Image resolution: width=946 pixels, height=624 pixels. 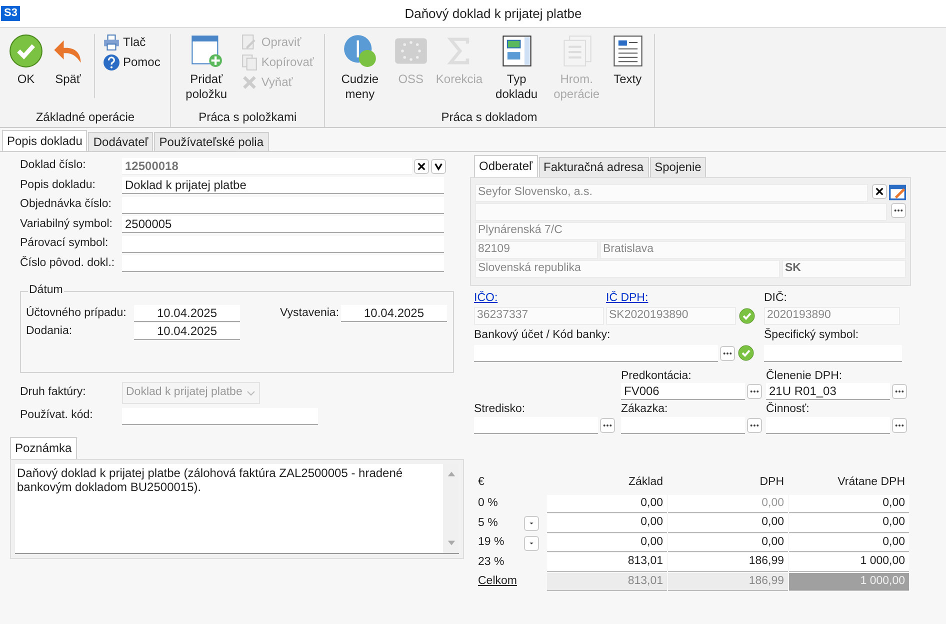 I want to click on amount-cell: 813,01, so click(x=607, y=562).